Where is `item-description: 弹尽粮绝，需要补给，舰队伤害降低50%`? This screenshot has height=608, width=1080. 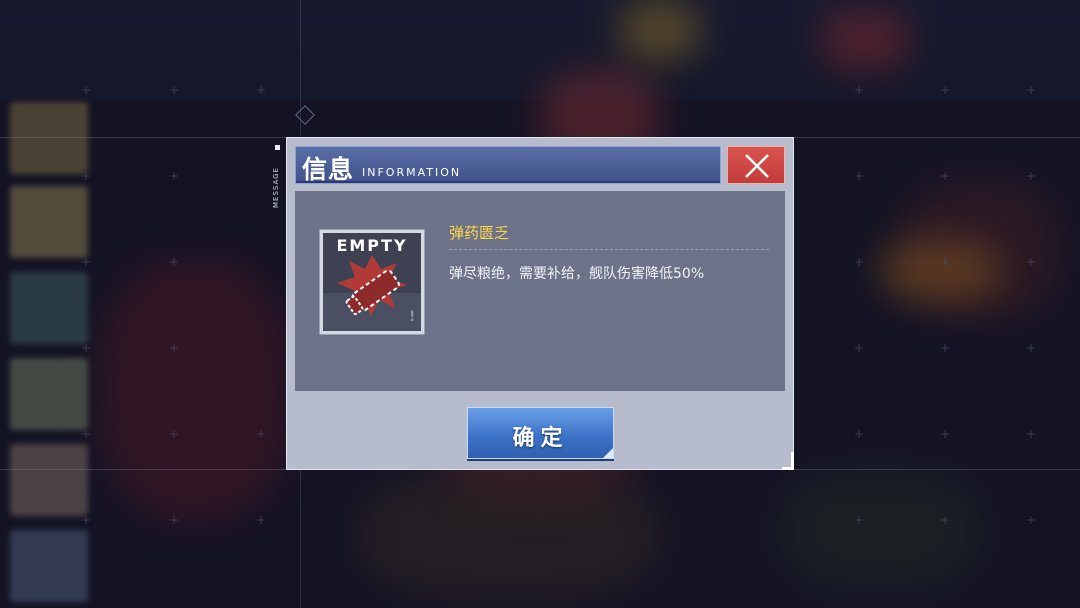 item-description: 弹尽粮绝，需要补给，舰队伤害降低50% is located at coordinates (577, 274).